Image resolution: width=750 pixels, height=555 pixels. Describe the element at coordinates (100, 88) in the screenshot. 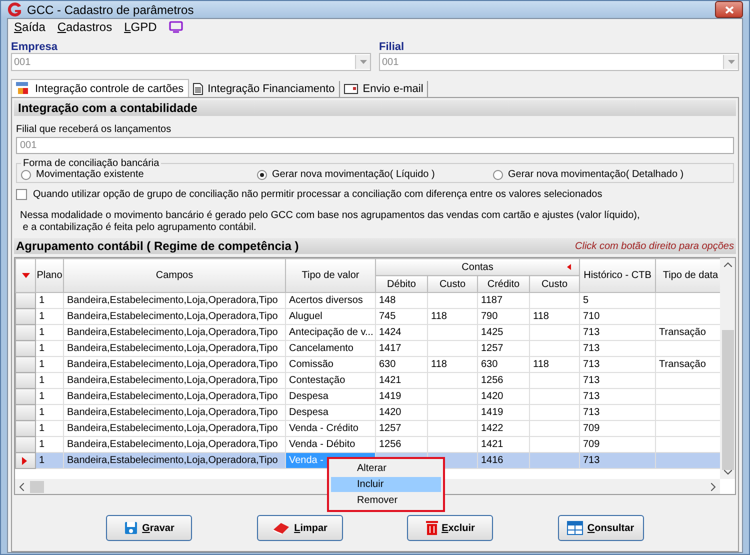

I see `tab: Integração controle de cartões` at that location.